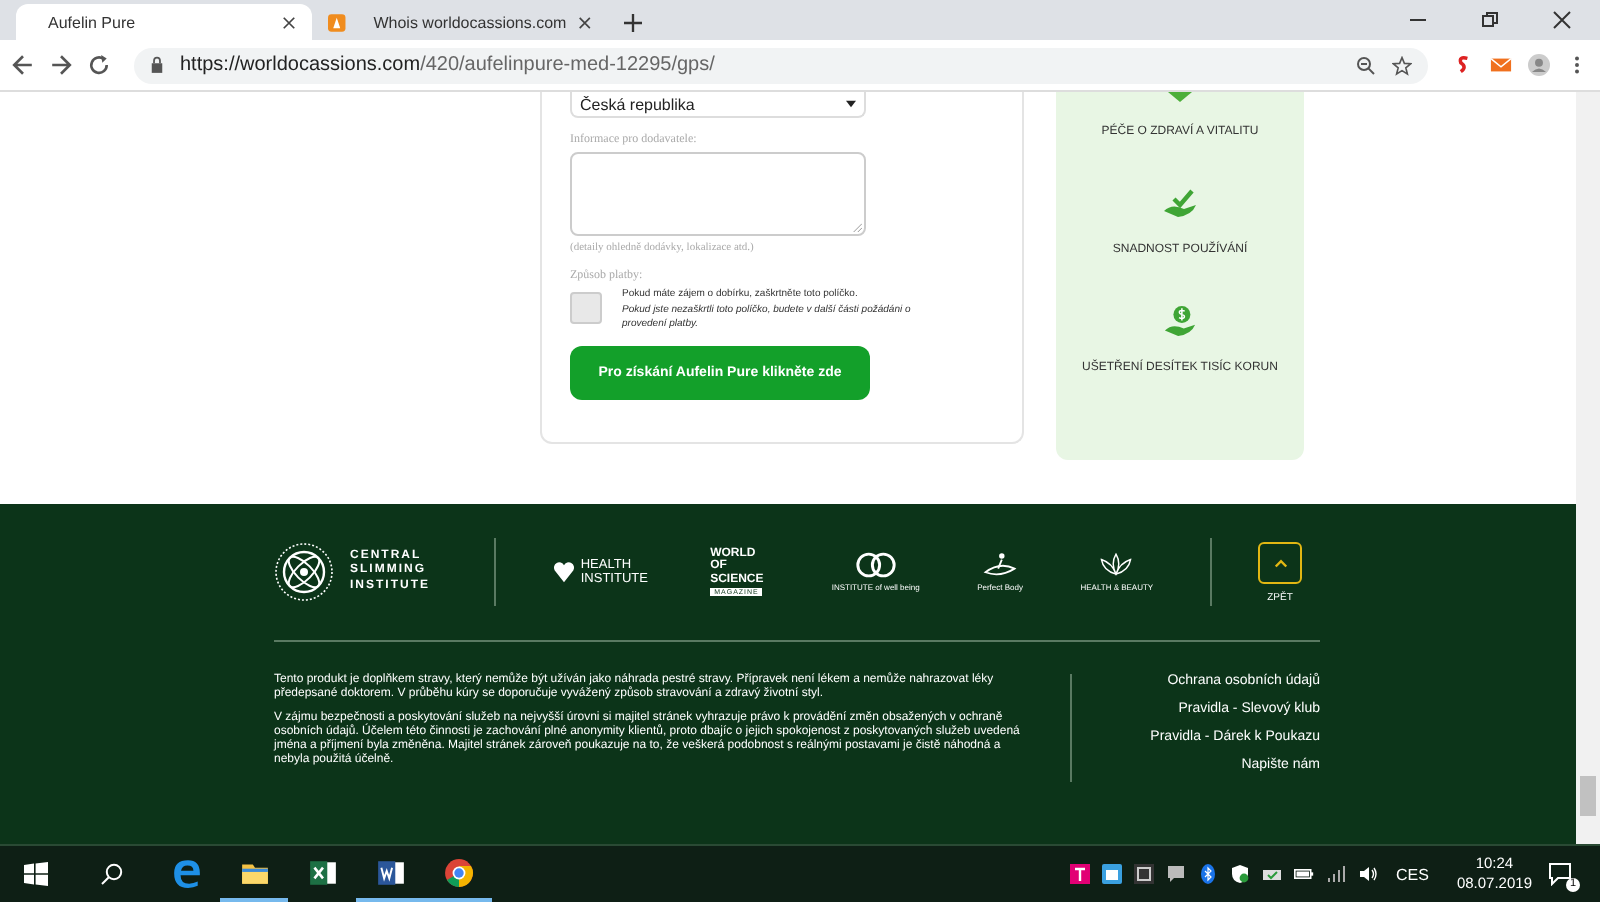 This screenshot has height=902, width=1600. Describe the element at coordinates (112, 874) in the screenshot. I see `search-icon` at that location.